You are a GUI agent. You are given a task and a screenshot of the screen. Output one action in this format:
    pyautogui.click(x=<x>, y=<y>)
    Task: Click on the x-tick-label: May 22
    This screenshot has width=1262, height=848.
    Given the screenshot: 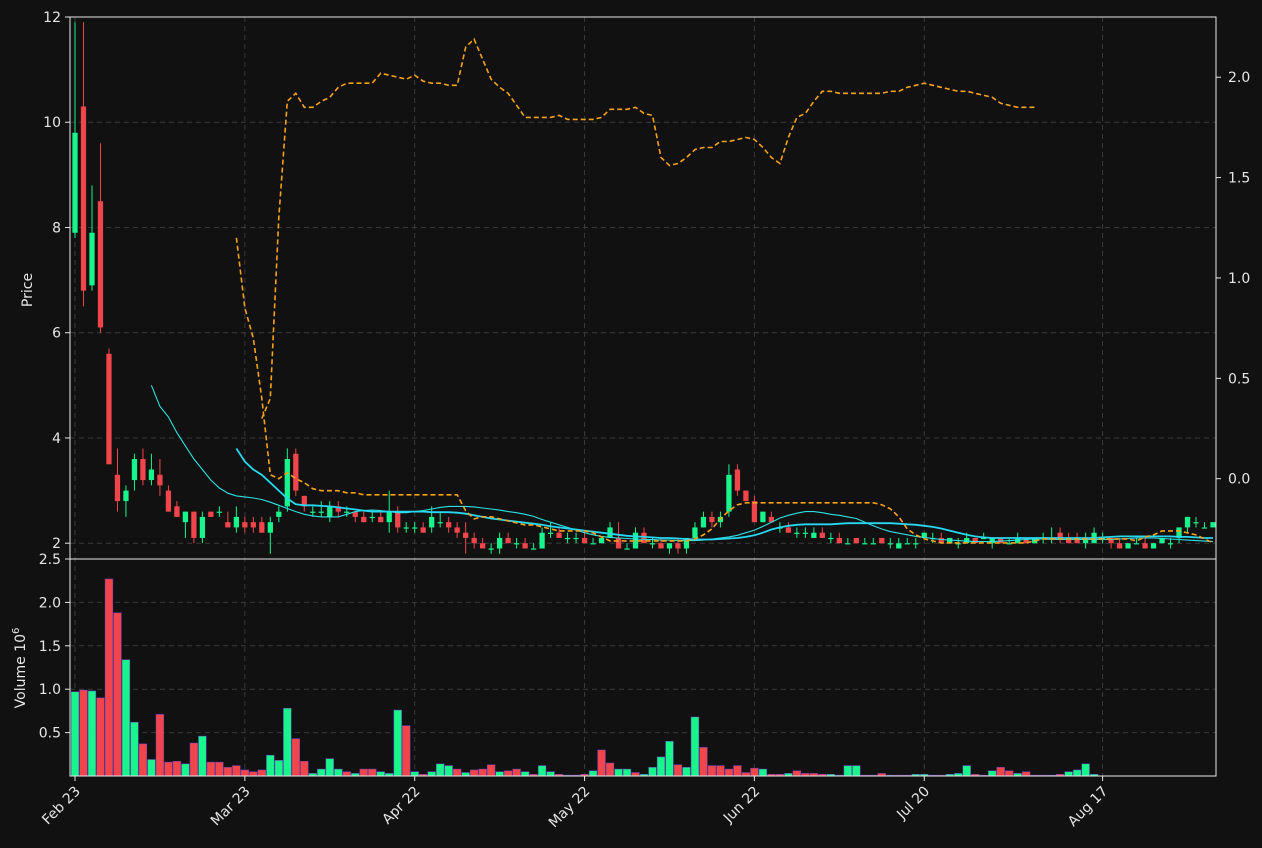 What is the action you would take?
    pyautogui.click(x=570, y=808)
    